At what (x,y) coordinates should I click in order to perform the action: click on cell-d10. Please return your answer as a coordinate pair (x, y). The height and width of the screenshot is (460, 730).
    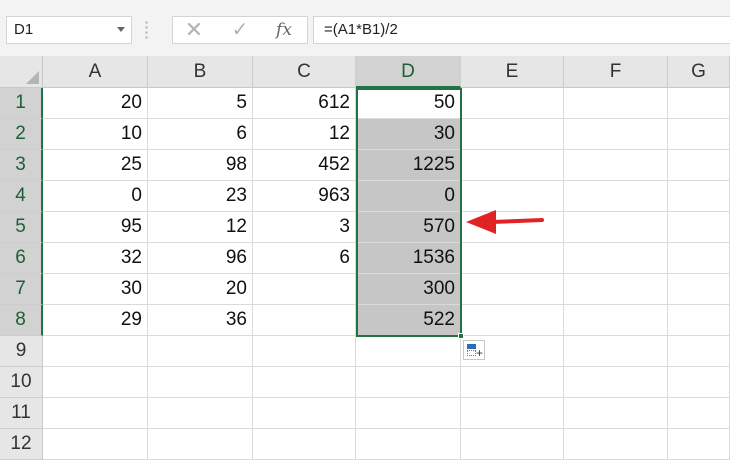
    Looking at the image, I should click on (408, 382).